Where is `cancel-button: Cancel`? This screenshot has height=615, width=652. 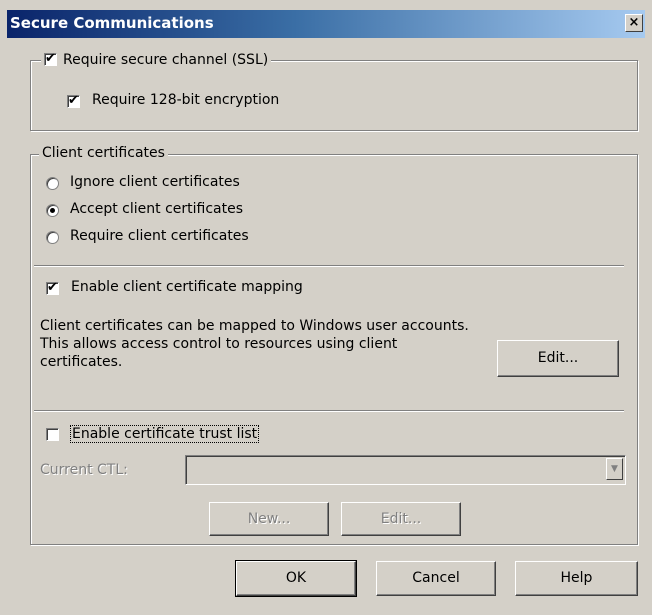
cancel-button: Cancel is located at coordinates (436, 578).